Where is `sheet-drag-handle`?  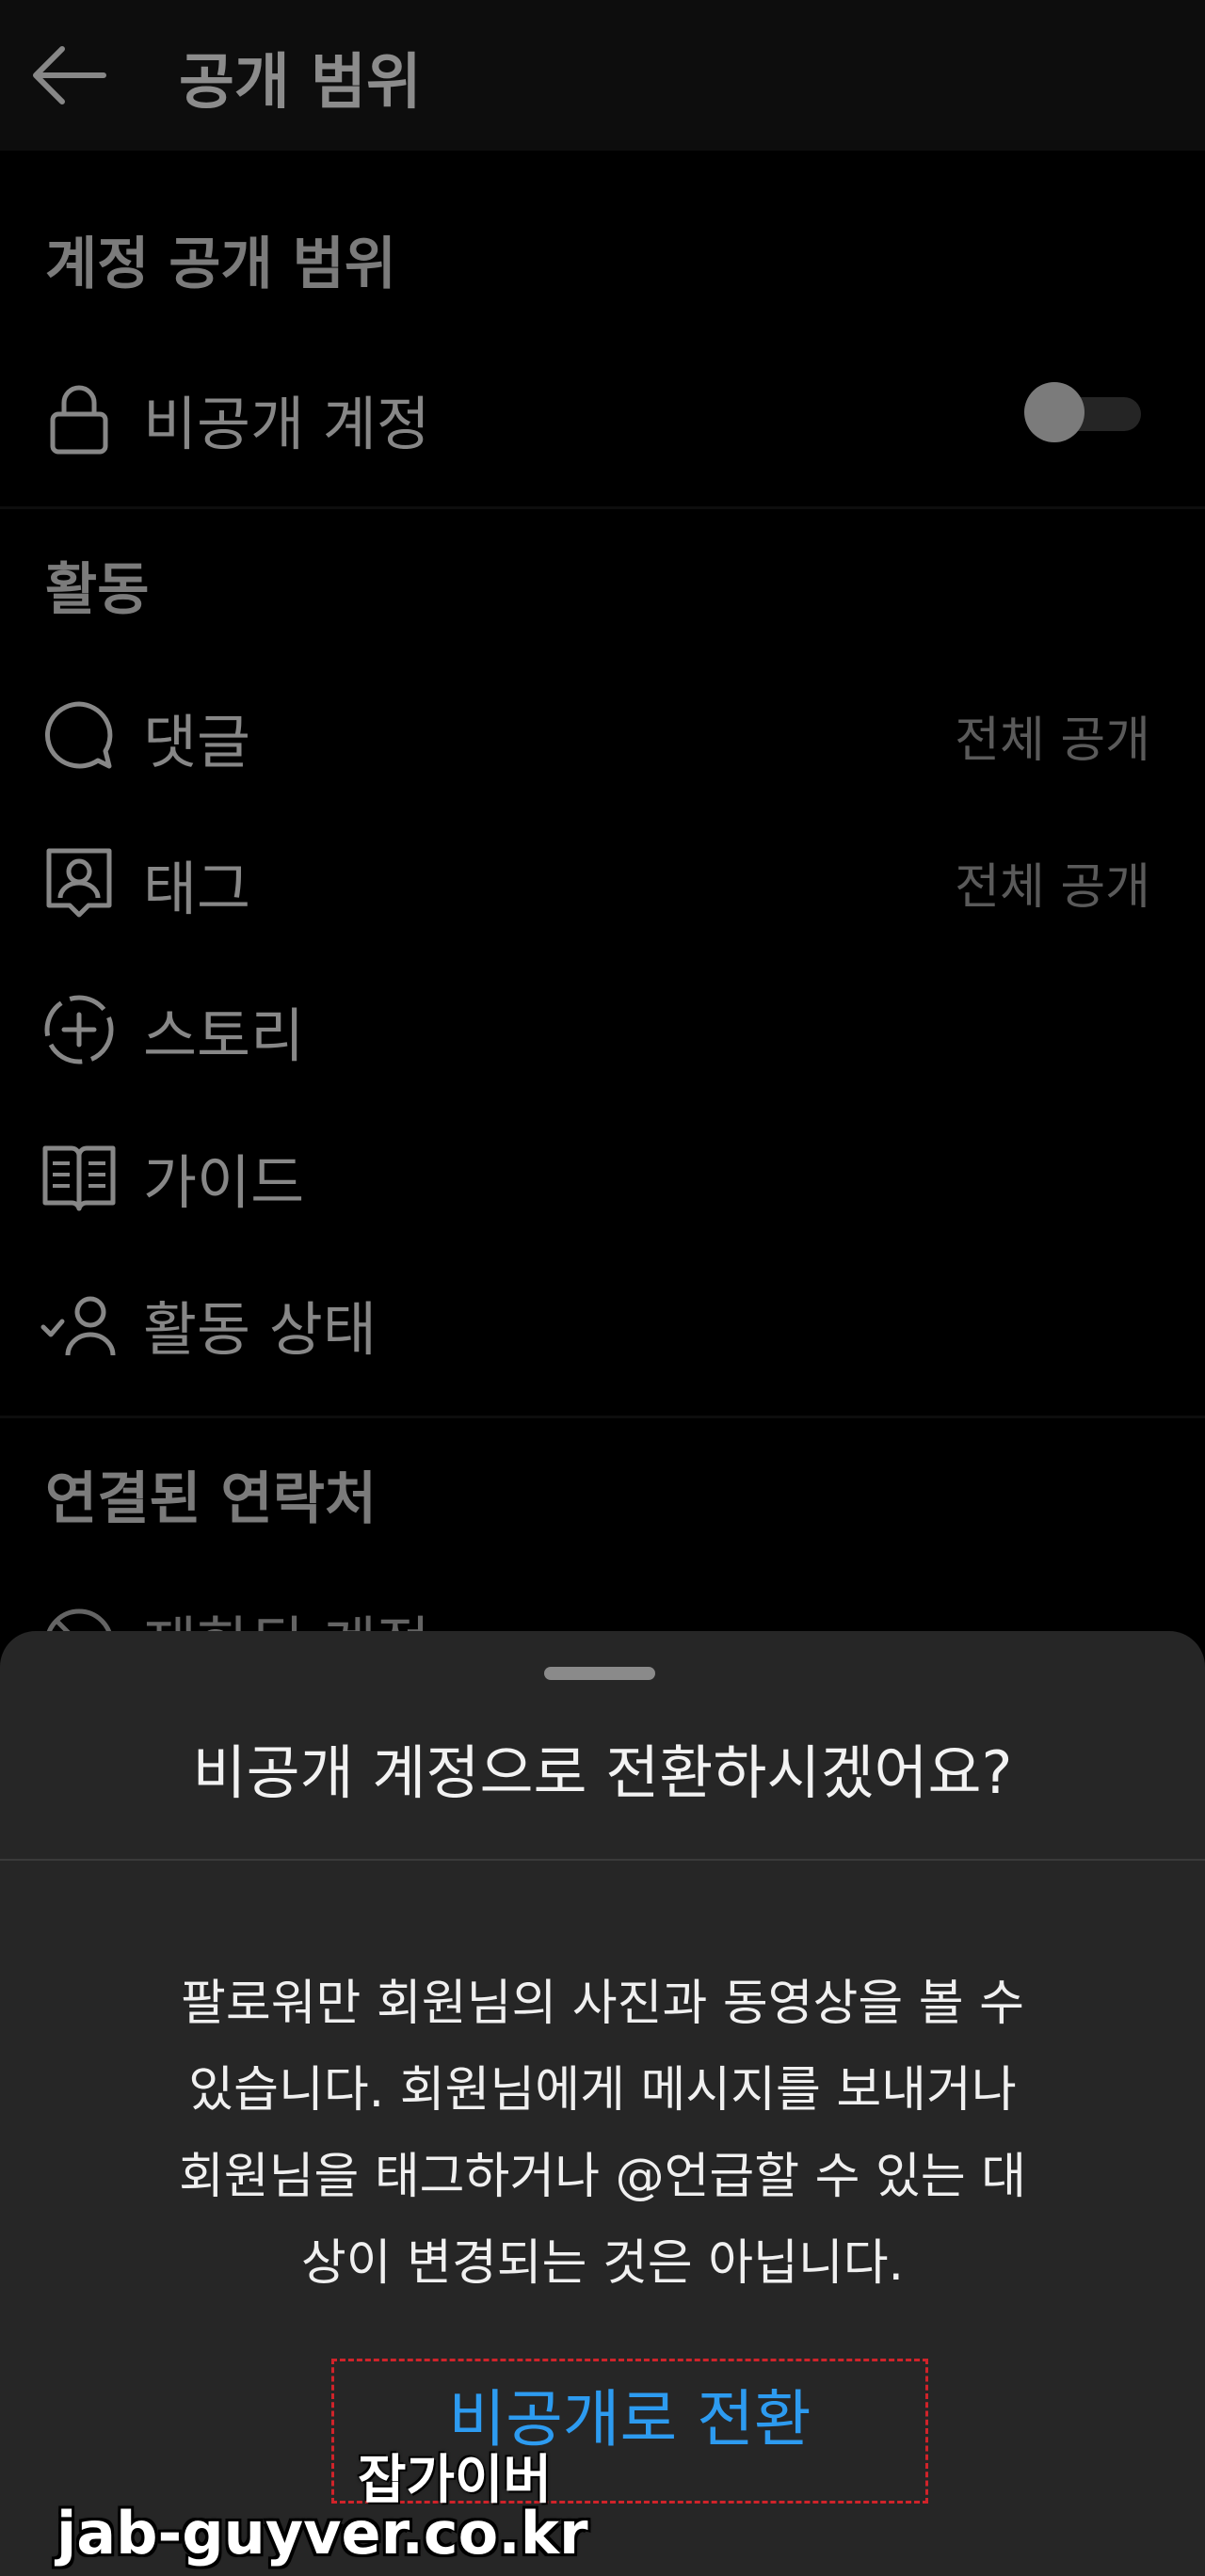 sheet-drag-handle is located at coordinates (599, 1673).